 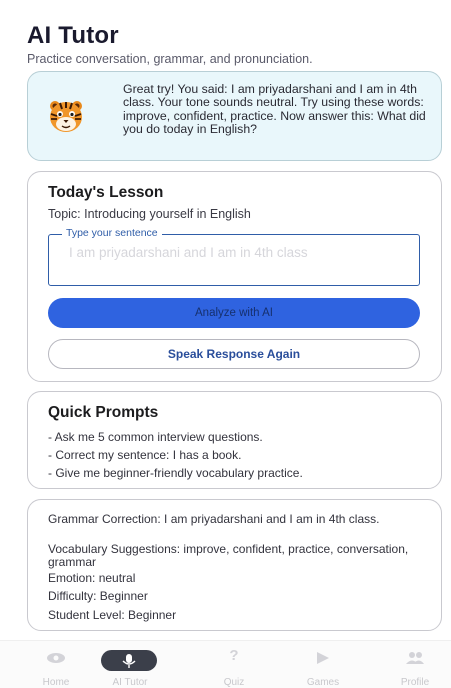 I want to click on nav-label-home: Home, so click(x=56, y=682).